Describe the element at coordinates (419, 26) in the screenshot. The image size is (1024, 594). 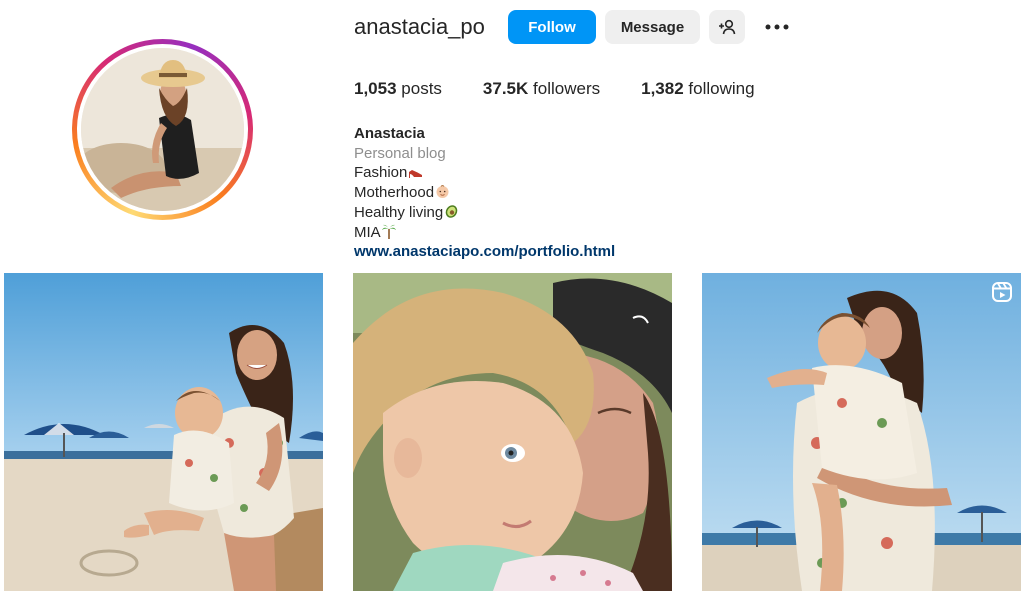
I see `profile-username: anastacia_po` at that location.